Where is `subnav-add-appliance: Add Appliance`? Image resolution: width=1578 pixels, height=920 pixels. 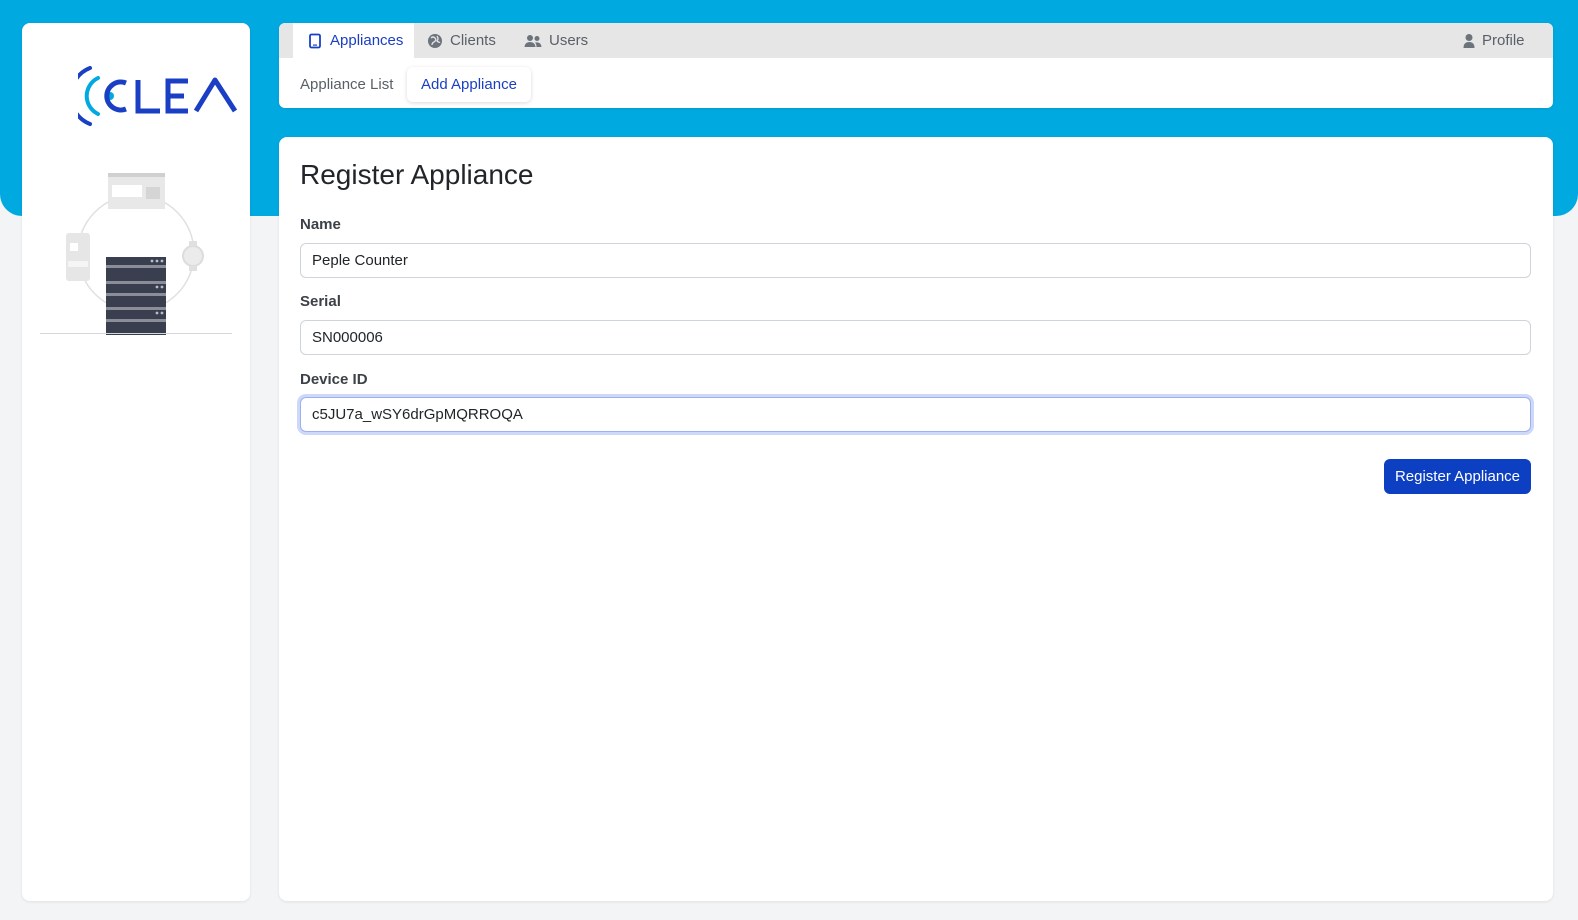
subnav-add-appliance: Add Appliance is located at coordinates (469, 84).